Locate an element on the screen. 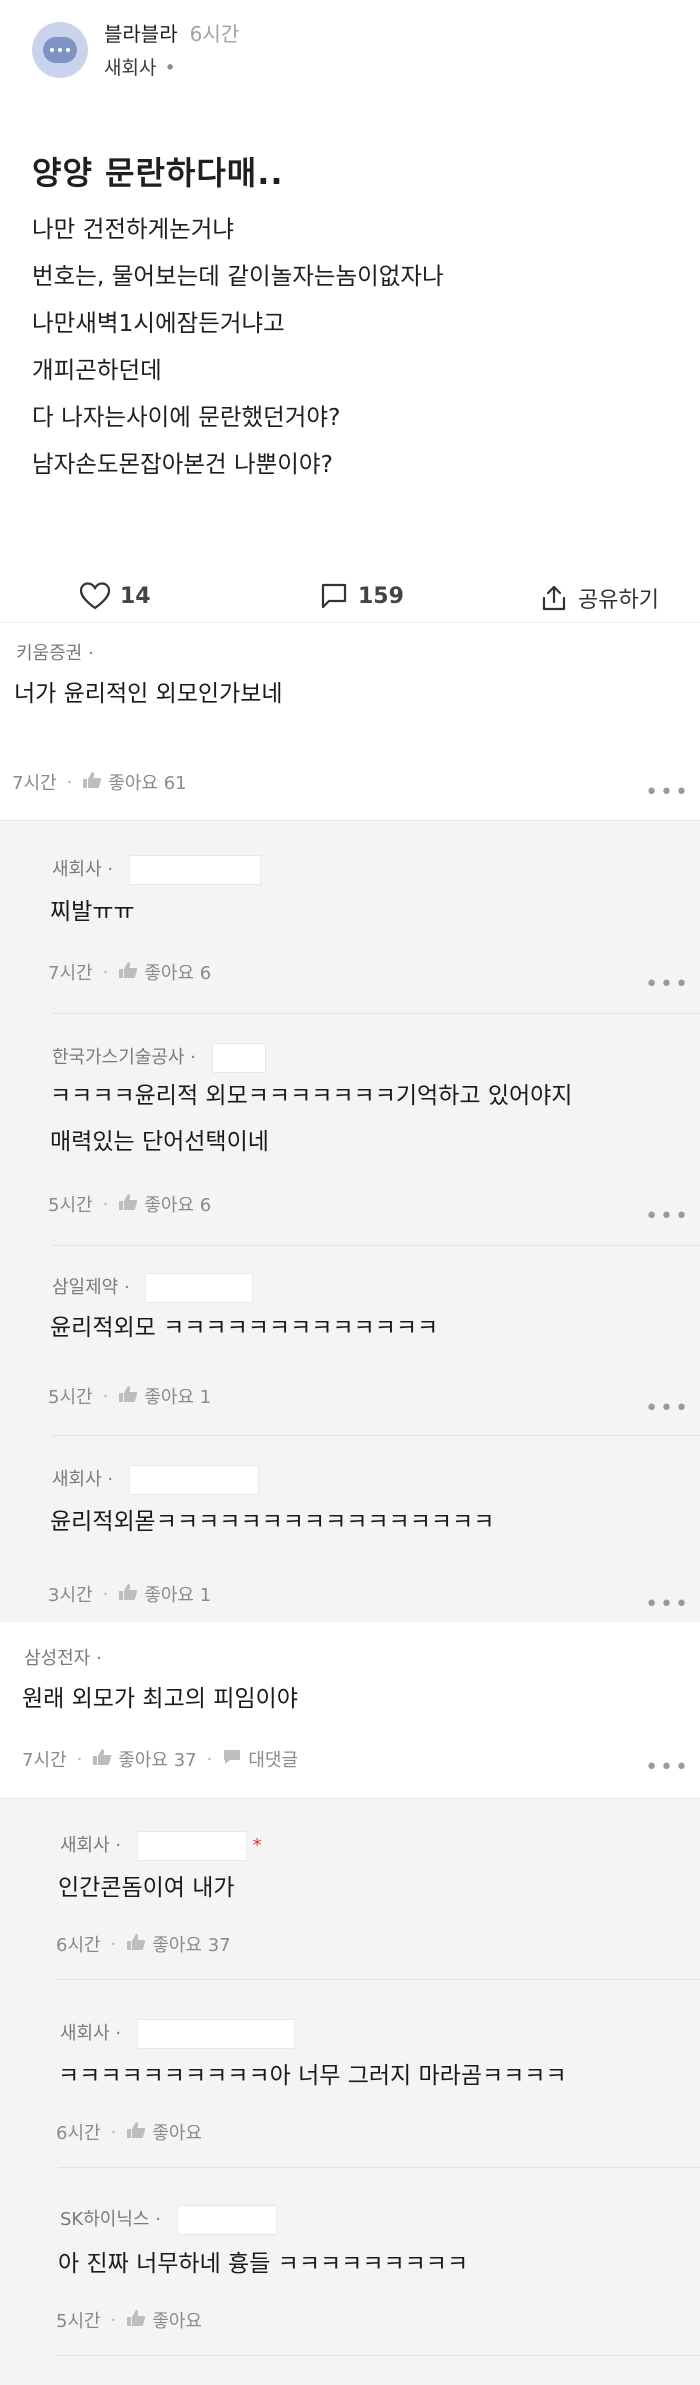  share-button: 공유하기 is located at coordinates (599, 598).